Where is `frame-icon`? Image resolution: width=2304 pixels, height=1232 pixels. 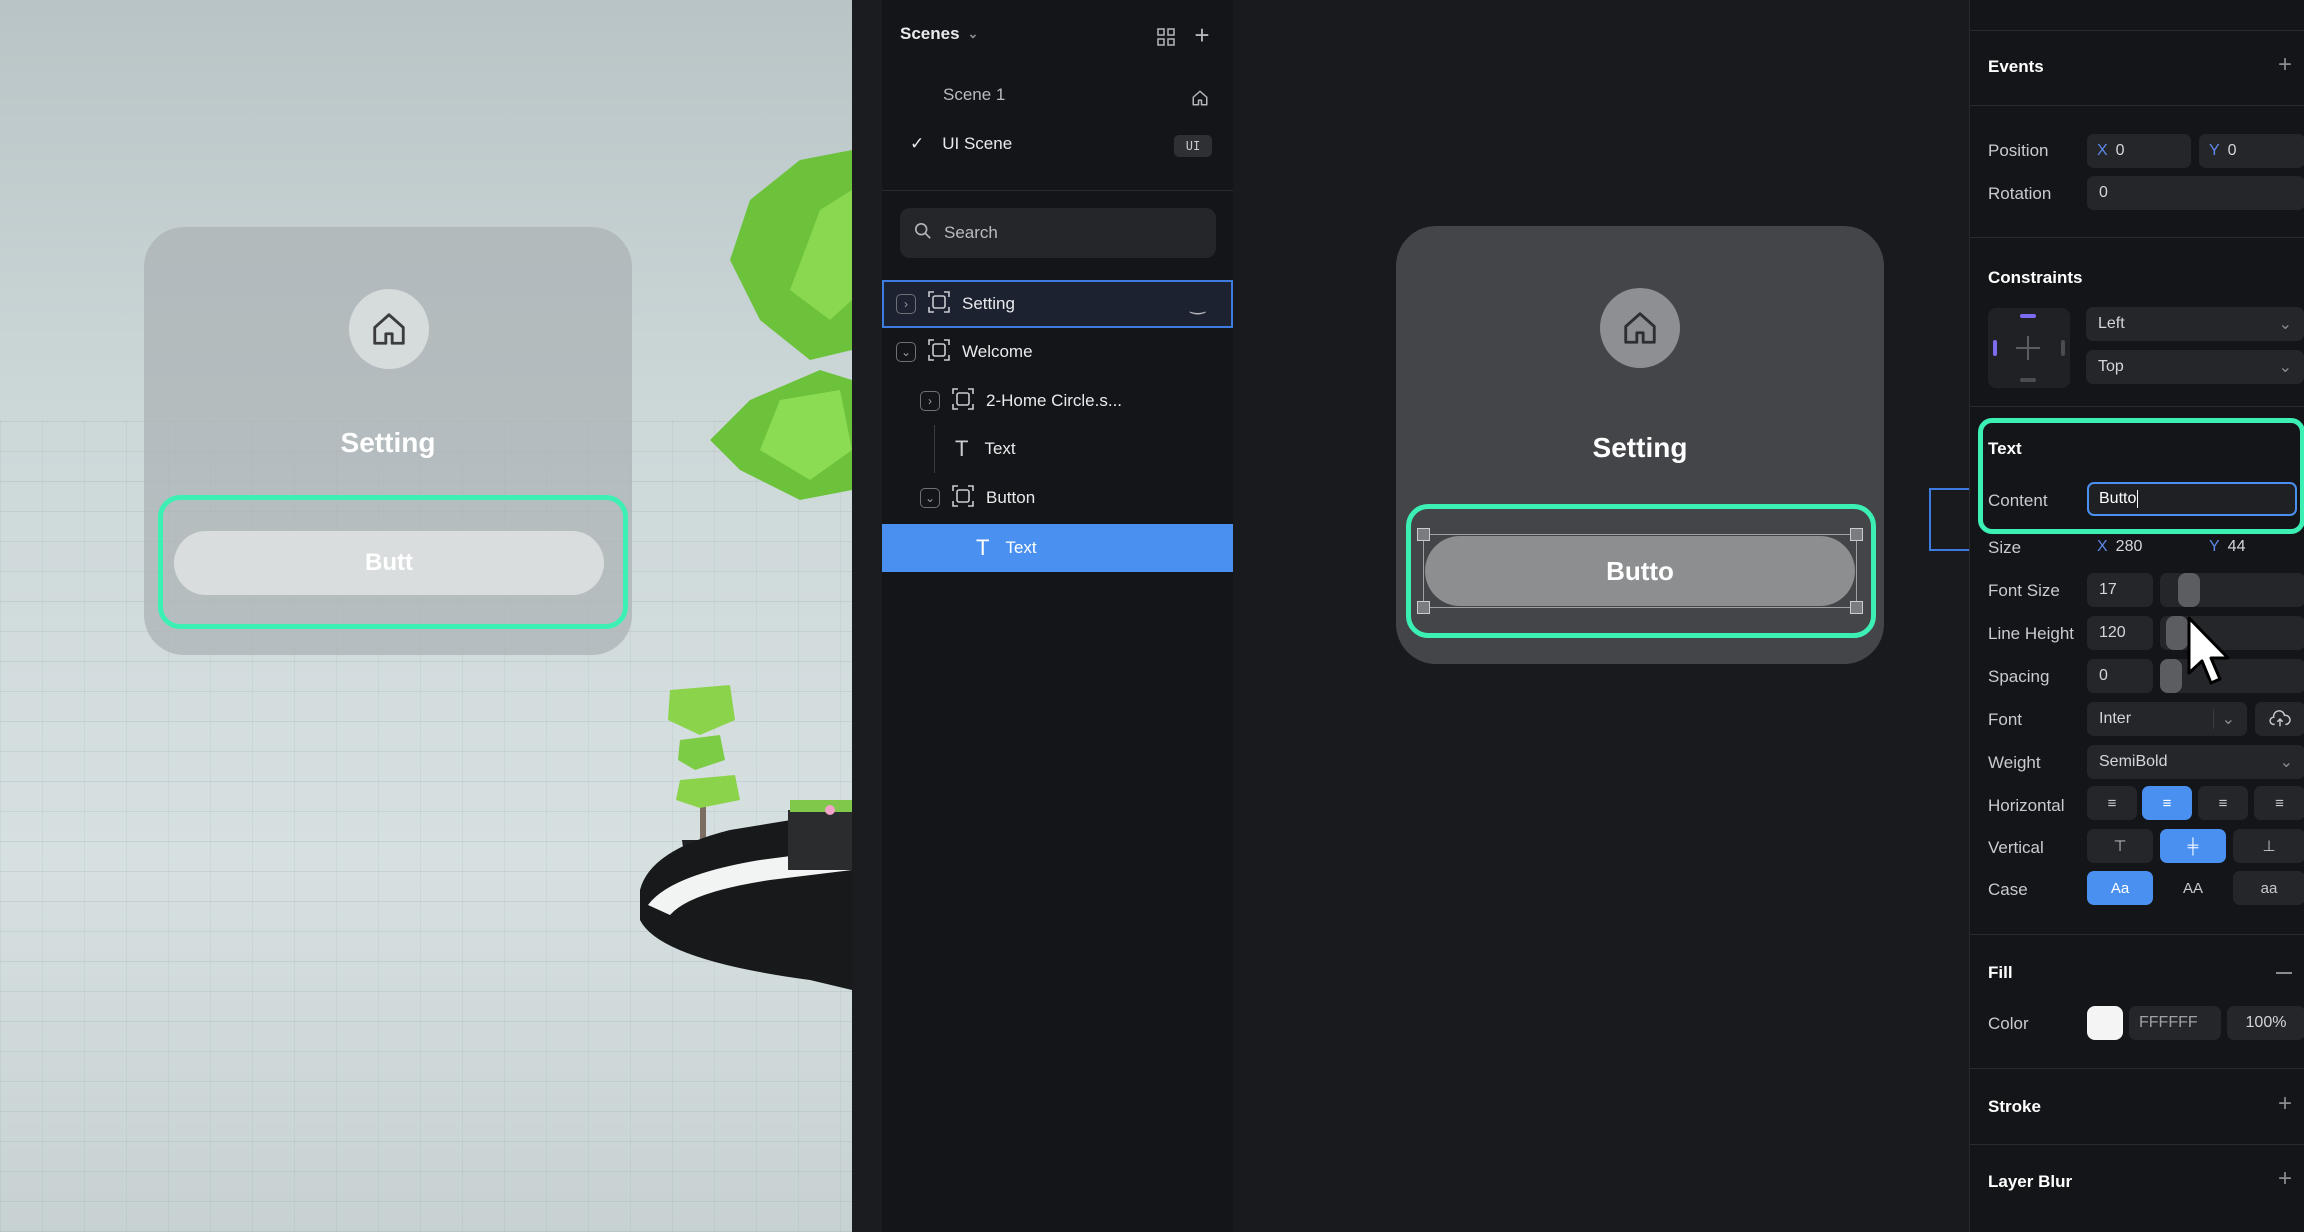 frame-icon is located at coordinates (963, 498).